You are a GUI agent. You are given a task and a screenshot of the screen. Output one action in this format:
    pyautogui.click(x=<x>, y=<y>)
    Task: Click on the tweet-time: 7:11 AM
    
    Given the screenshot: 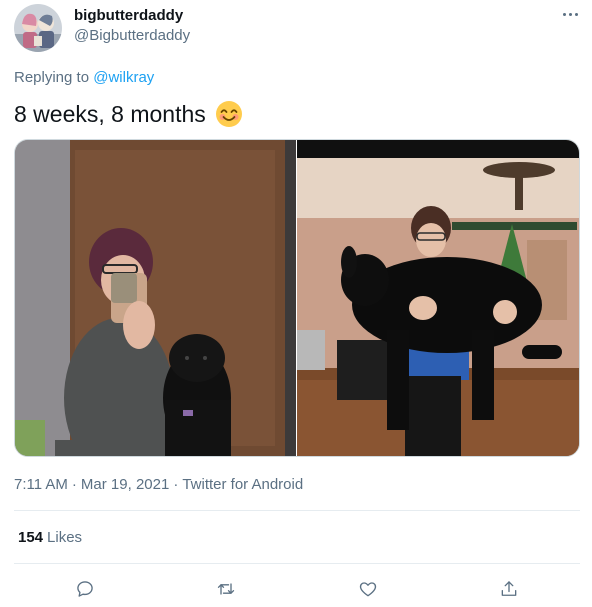 What is the action you would take?
    pyautogui.click(x=41, y=484)
    